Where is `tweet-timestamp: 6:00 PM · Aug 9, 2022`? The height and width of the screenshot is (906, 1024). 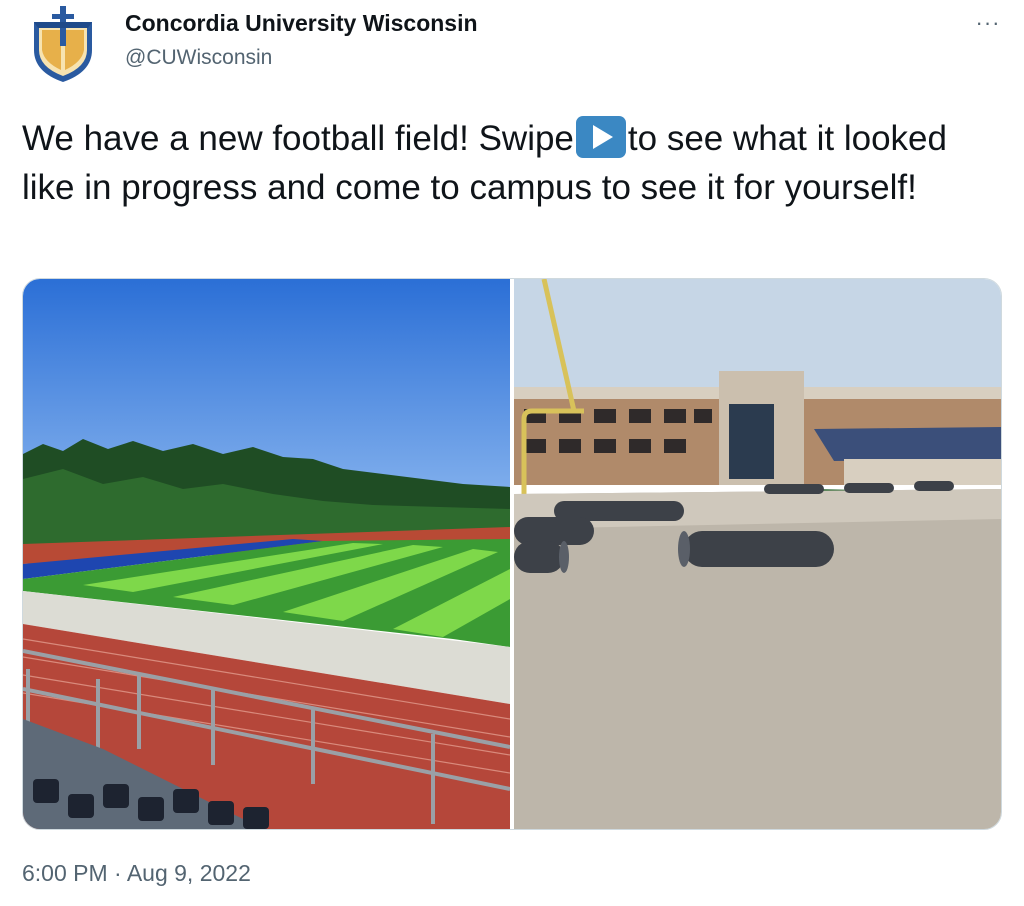 tweet-timestamp: 6:00 PM · Aug 9, 2022 is located at coordinates (136, 873).